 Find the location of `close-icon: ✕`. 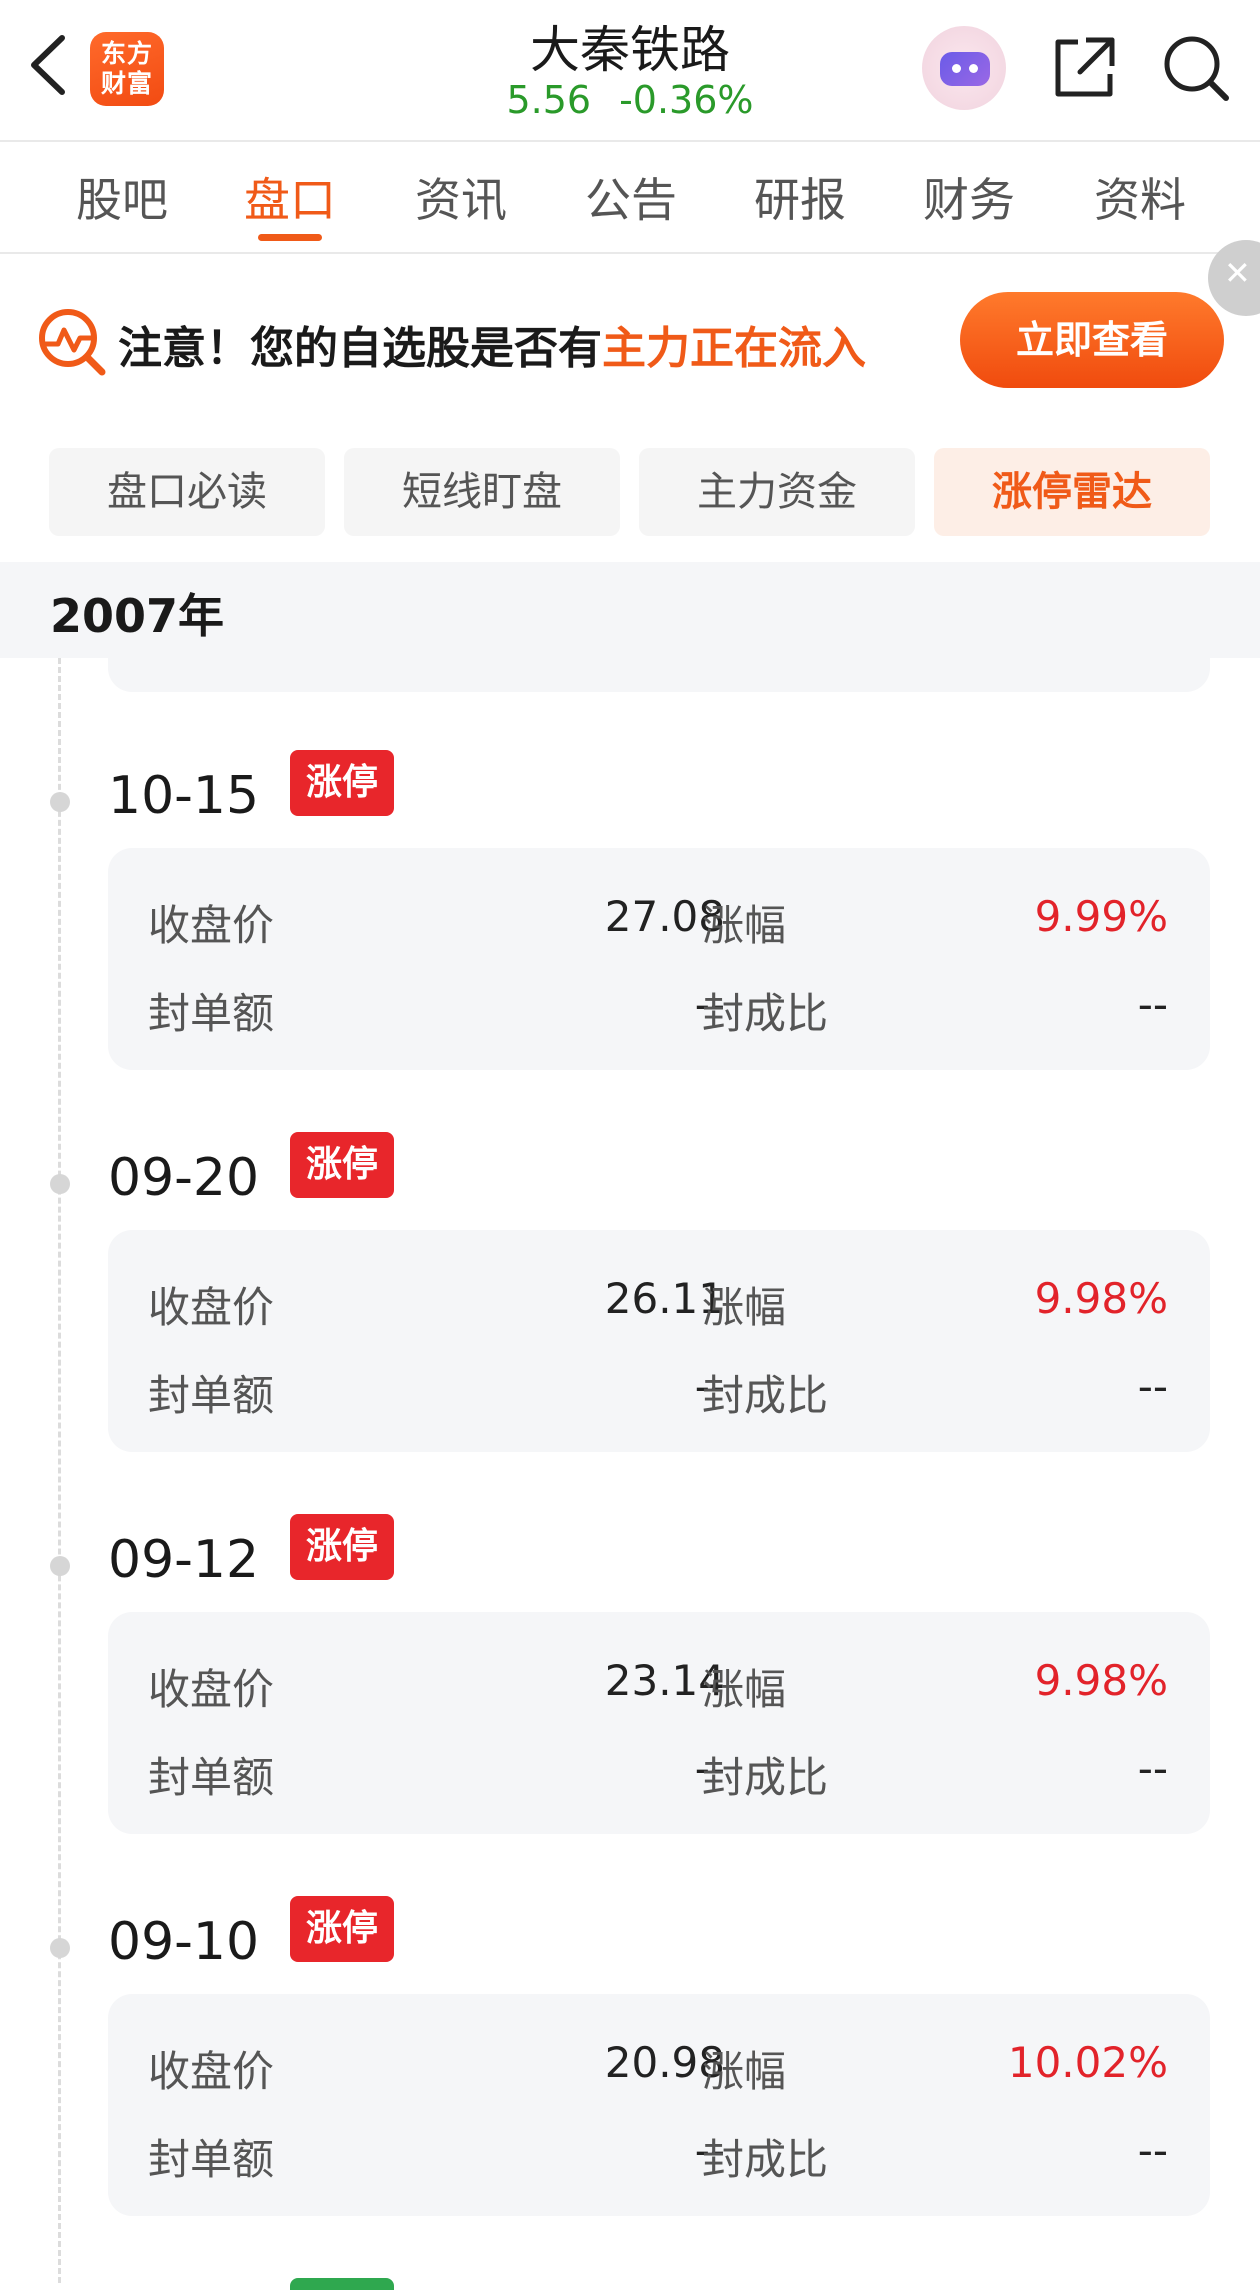

close-icon: ✕ is located at coordinates (1237, 273).